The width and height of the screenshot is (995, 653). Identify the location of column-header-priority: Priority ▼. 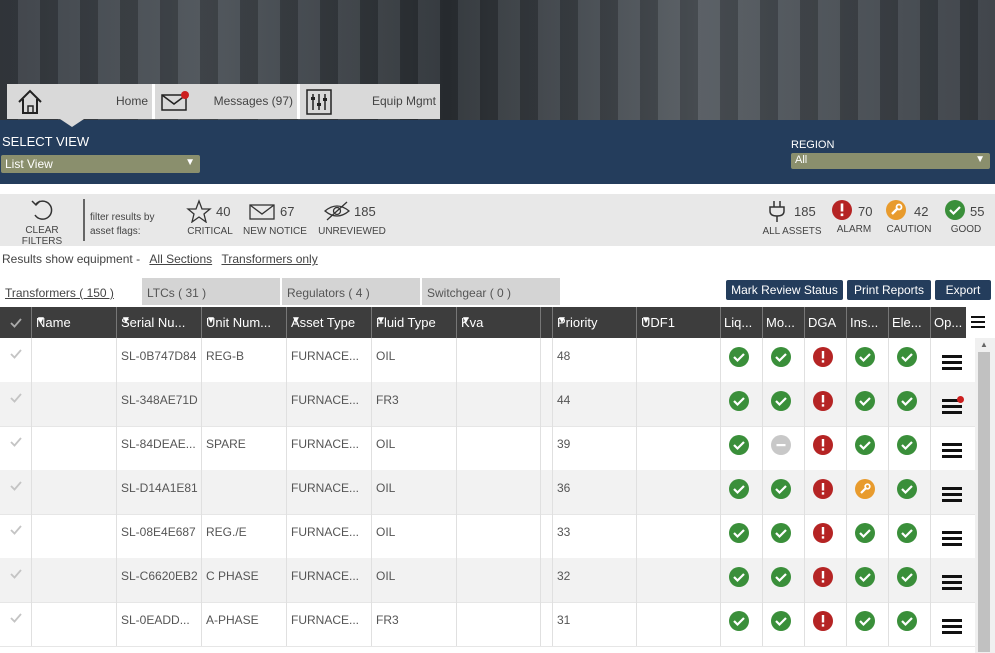
(594, 322).